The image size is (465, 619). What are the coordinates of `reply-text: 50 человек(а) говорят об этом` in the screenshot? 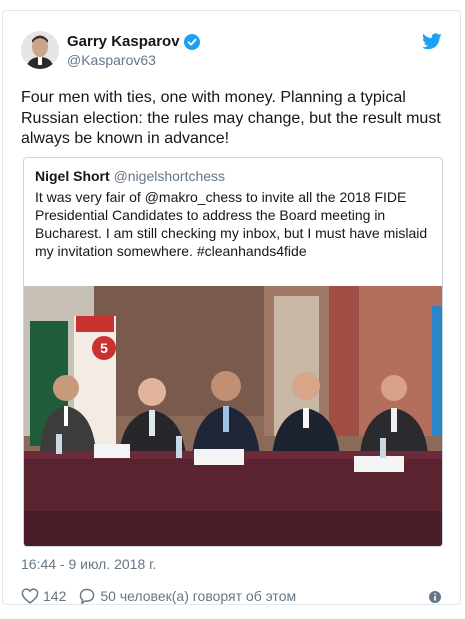 It's located at (198, 596).